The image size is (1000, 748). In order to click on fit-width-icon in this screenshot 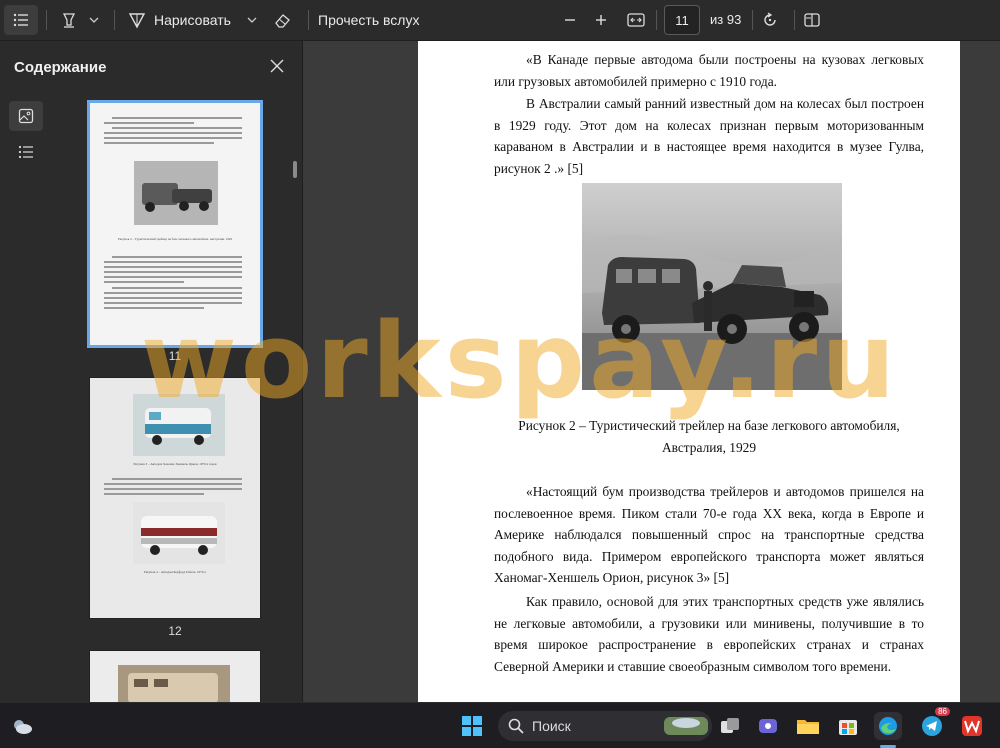, I will do `click(636, 20)`.